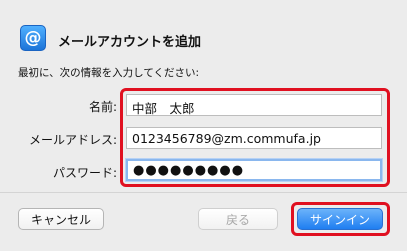 The image size is (407, 251). What do you see at coordinates (109, 73) in the screenshot?
I see `instruction-text: 最初に、次の情報を入力してください:` at bounding box center [109, 73].